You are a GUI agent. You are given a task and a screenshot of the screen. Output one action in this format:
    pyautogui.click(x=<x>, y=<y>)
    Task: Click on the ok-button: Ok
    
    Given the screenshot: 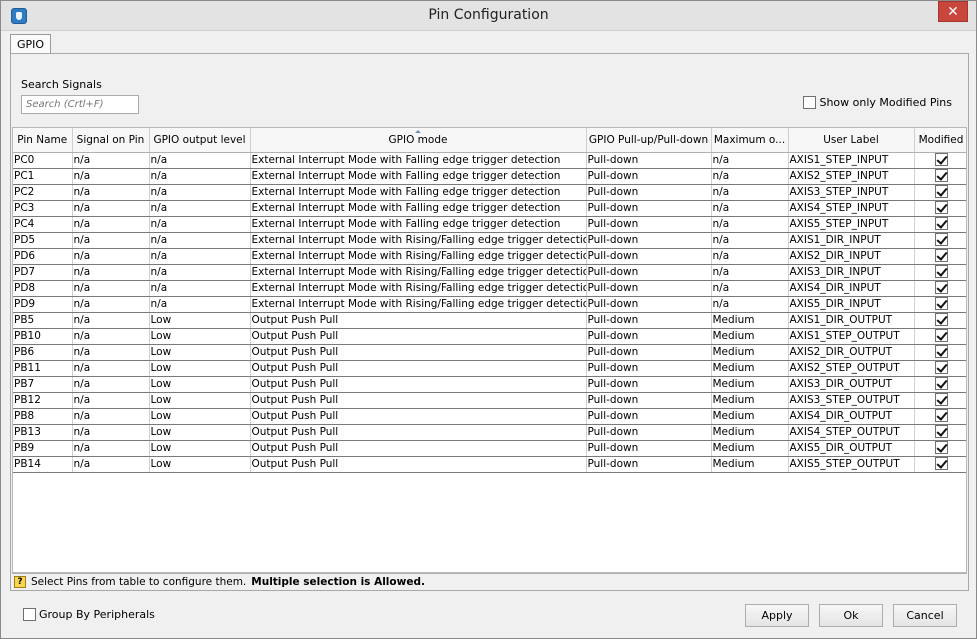 What is the action you would take?
    pyautogui.click(x=851, y=615)
    